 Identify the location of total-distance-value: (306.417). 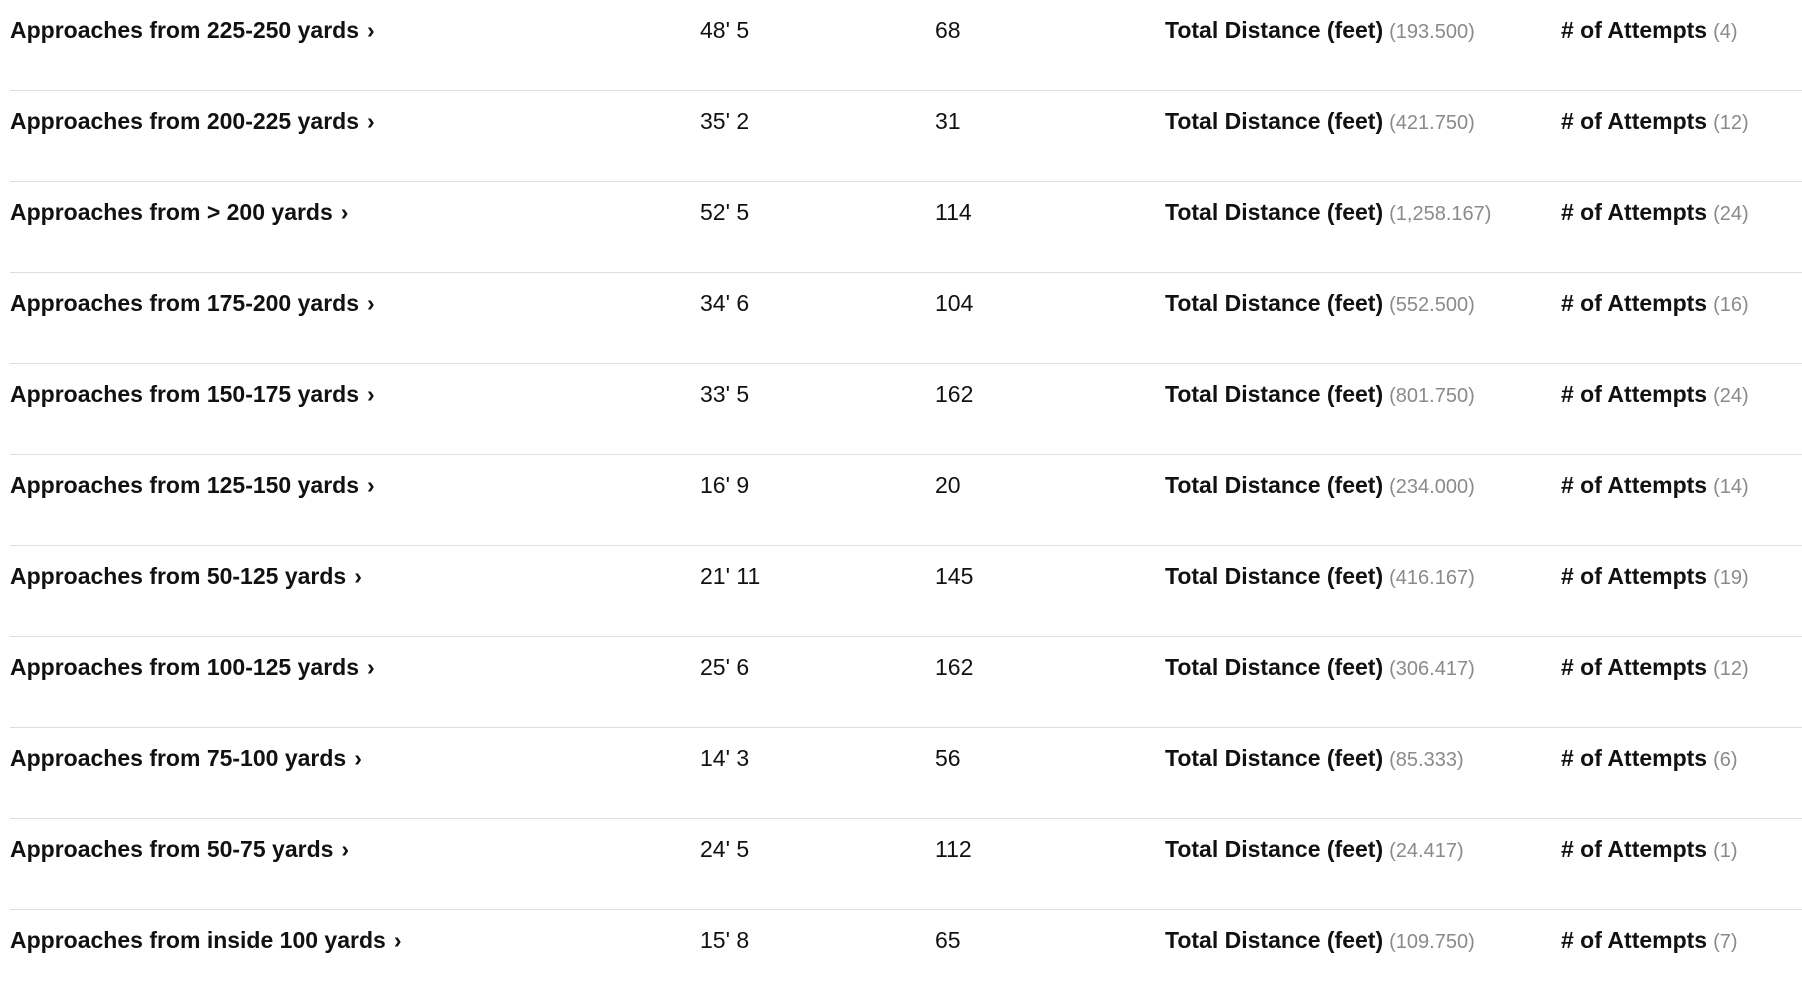
(1432, 669).